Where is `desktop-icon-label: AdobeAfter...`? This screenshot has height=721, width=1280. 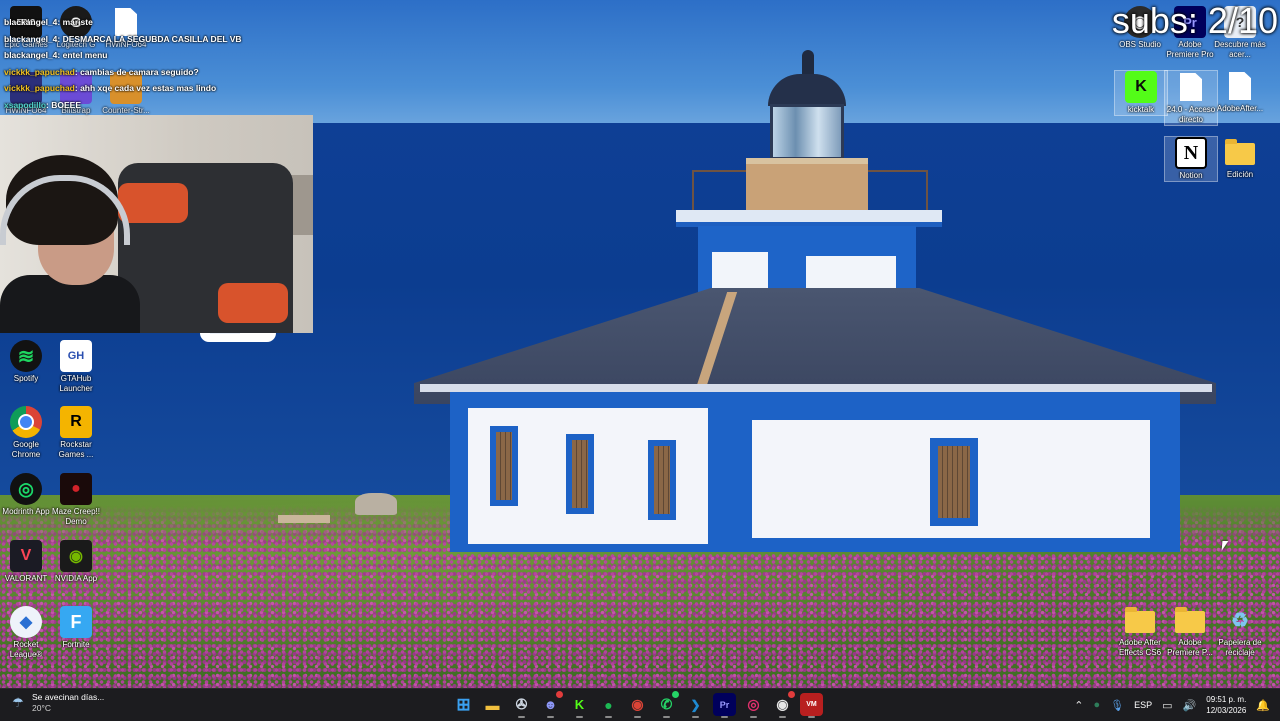
desktop-icon-label: AdobeAfter... is located at coordinates (1240, 108).